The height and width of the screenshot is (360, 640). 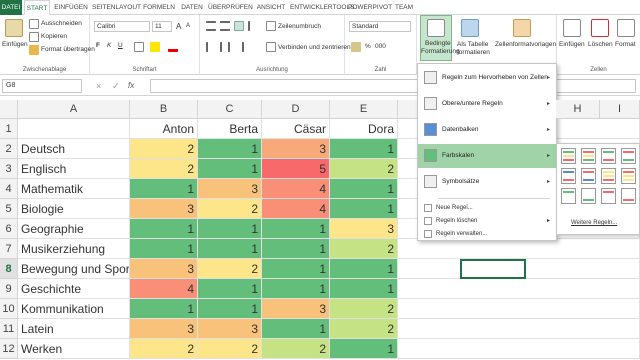 What do you see at coordinates (74, 109) in the screenshot?
I see `column-header-A: A` at bounding box center [74, 109].